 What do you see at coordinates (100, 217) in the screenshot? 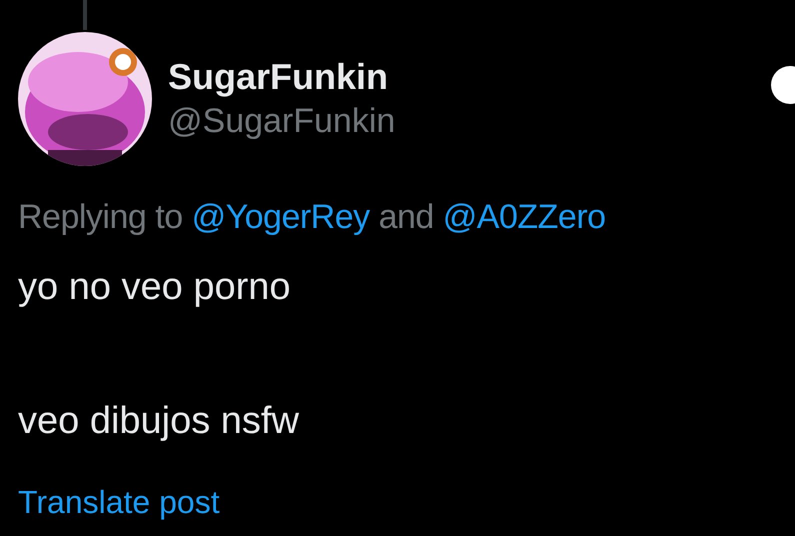
I see `replying-to-label: Replying to` at bounding box center [100, 217].